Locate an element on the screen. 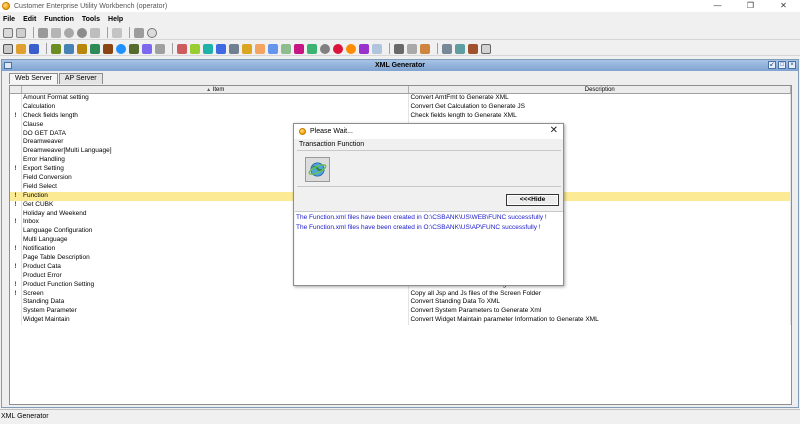 The height and width of the screenshot is (424, 800). globe-icon is located at coordinates (121, 48).